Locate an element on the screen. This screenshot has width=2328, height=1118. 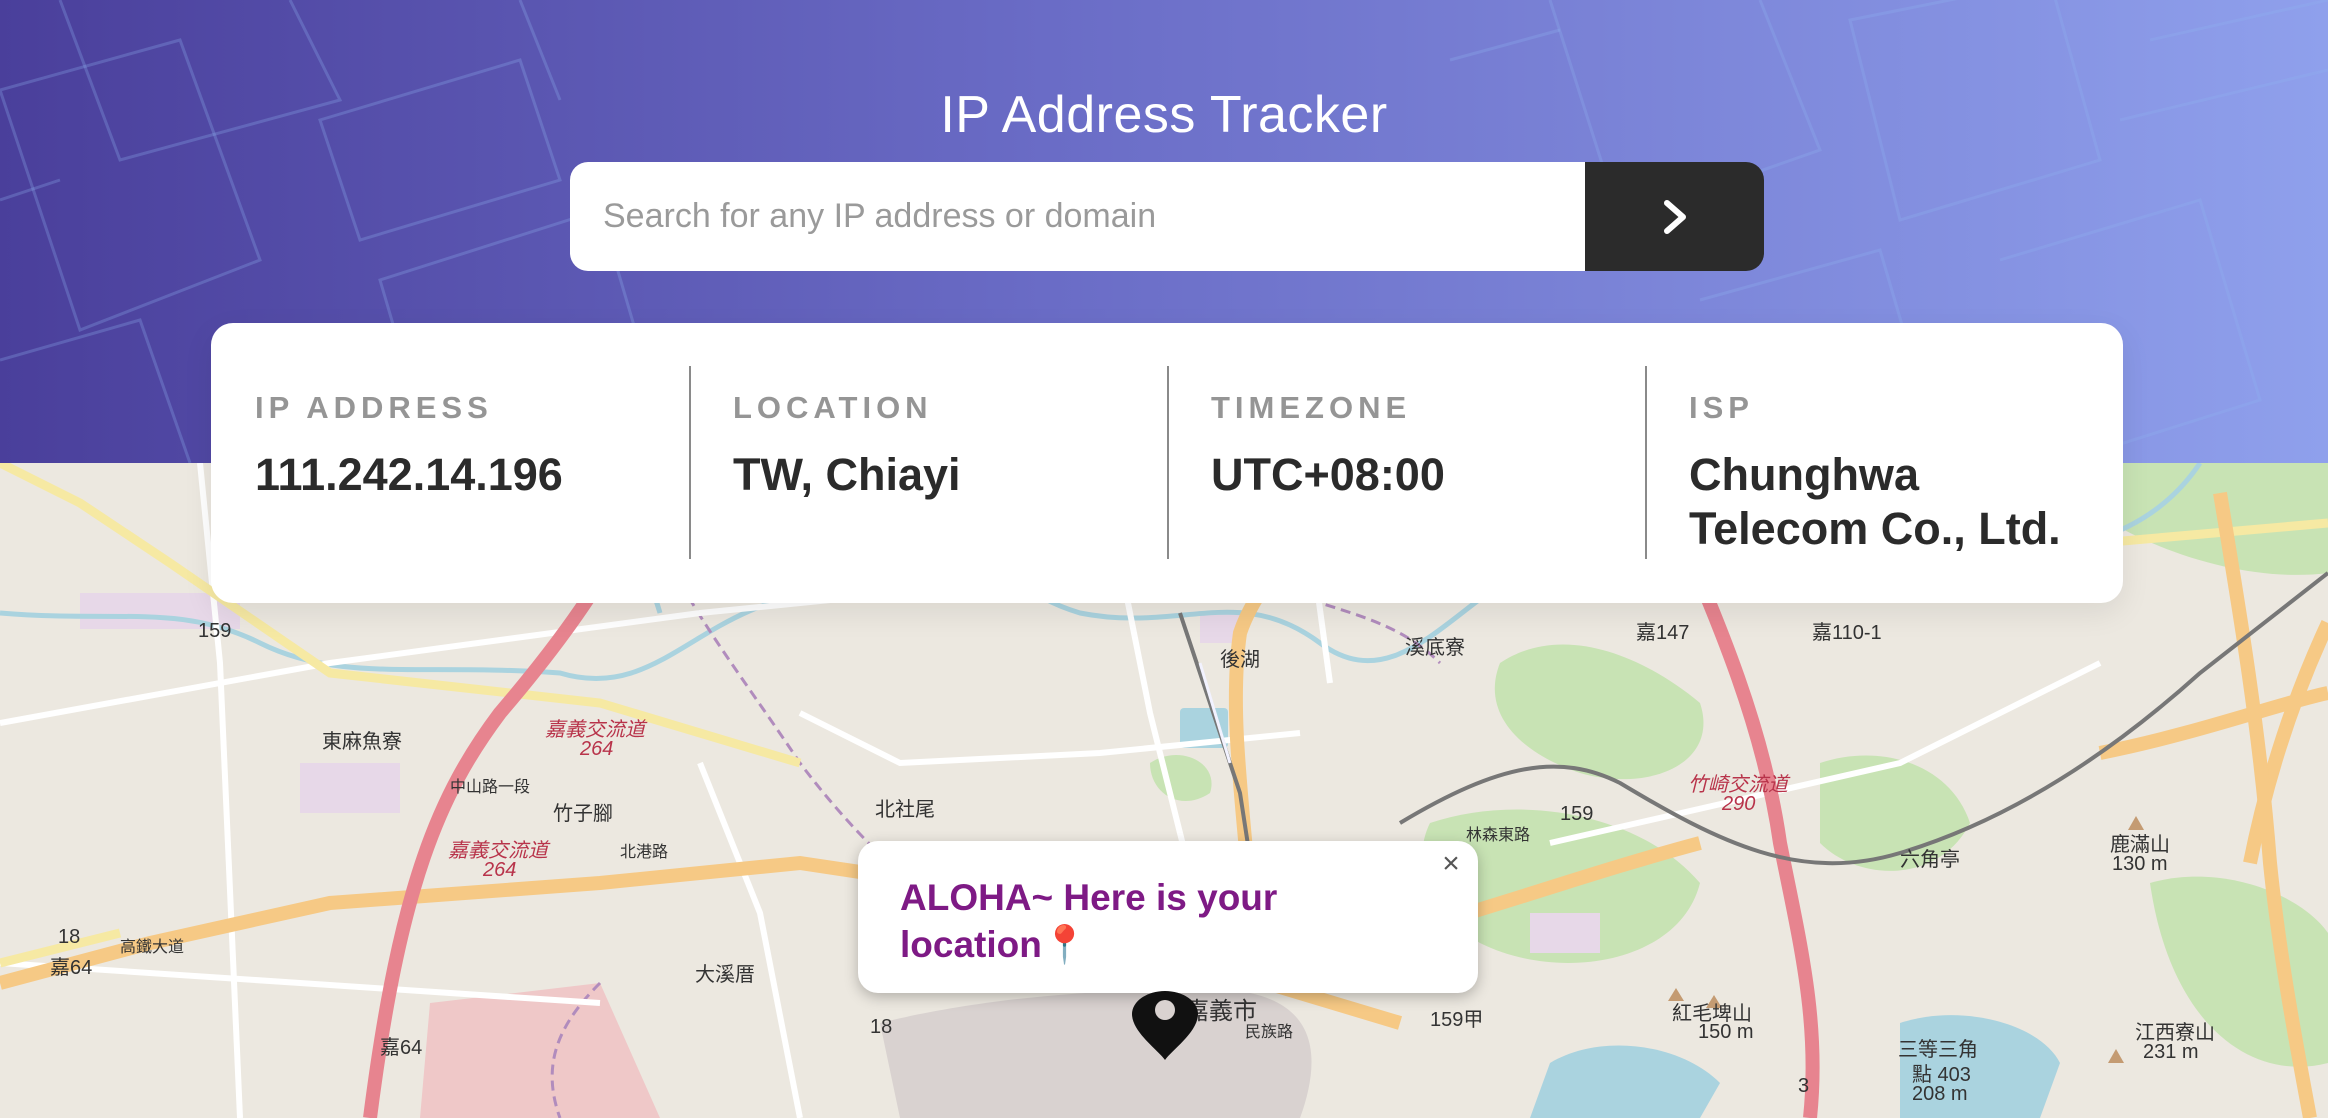
map-label: 林森東路 is located at coordinates (1498, 835).